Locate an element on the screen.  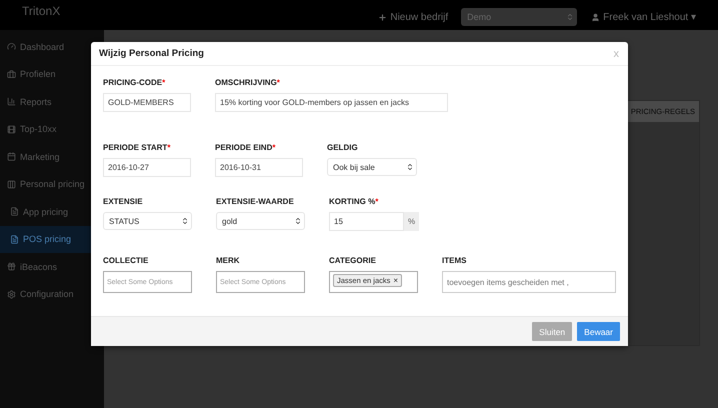
sidebar-item: Dashboard is located at coordinates (45, 46).